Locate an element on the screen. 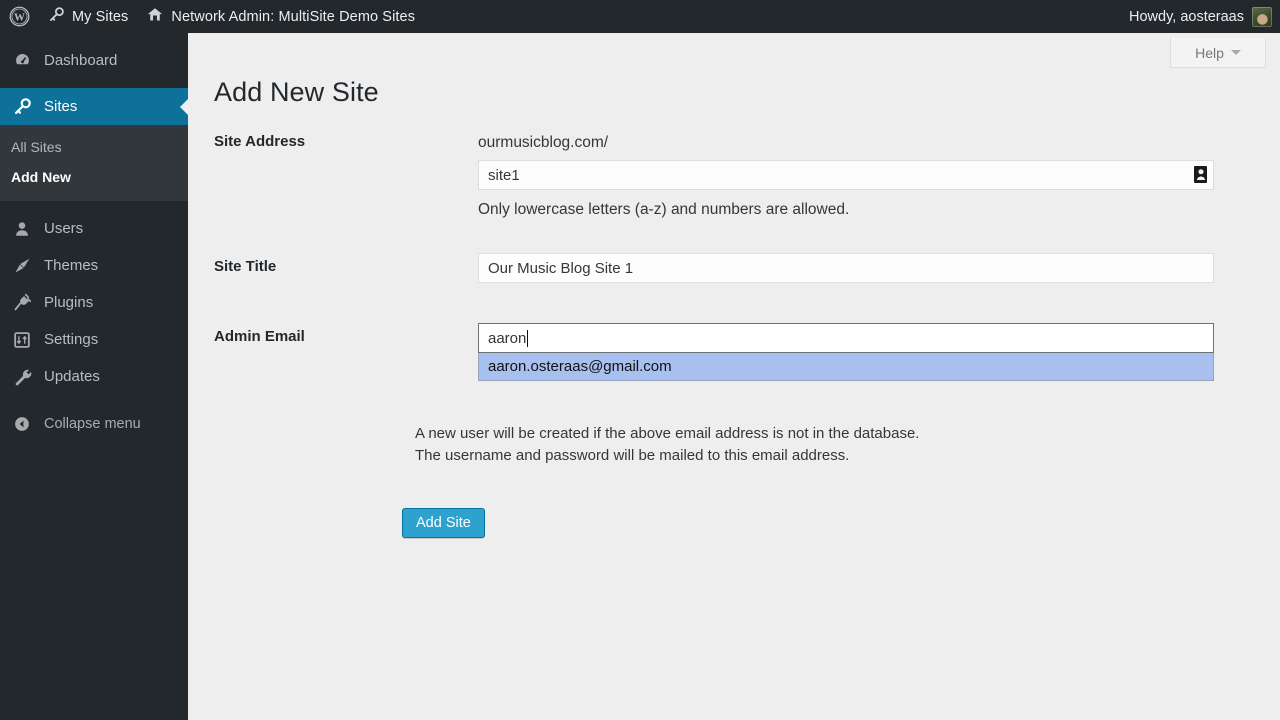  user-icon is located at coordinates (22, 229).